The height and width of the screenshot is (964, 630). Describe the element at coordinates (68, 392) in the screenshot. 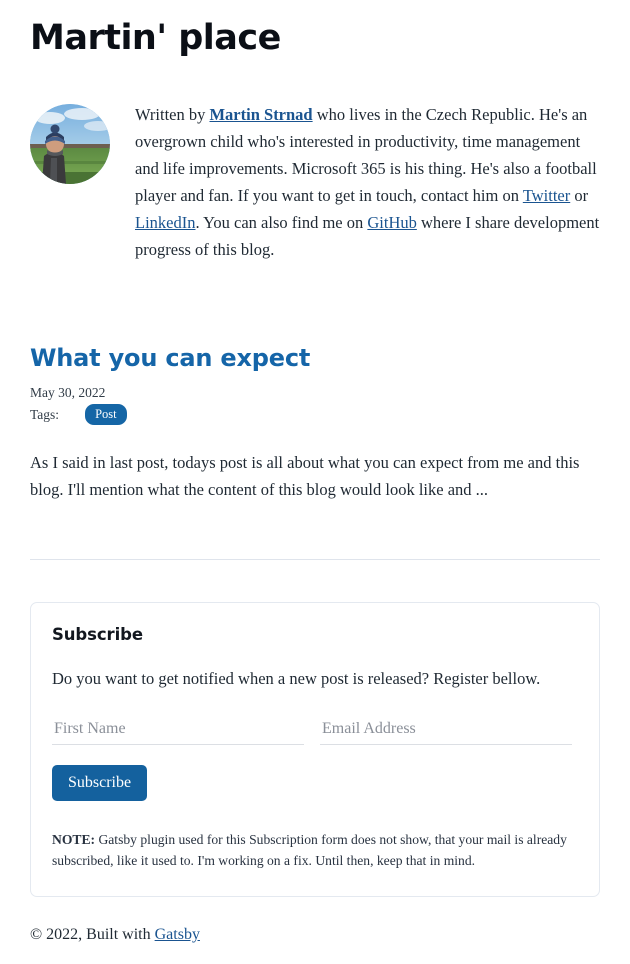

I see `post-date: May 30, 2022` at that location.